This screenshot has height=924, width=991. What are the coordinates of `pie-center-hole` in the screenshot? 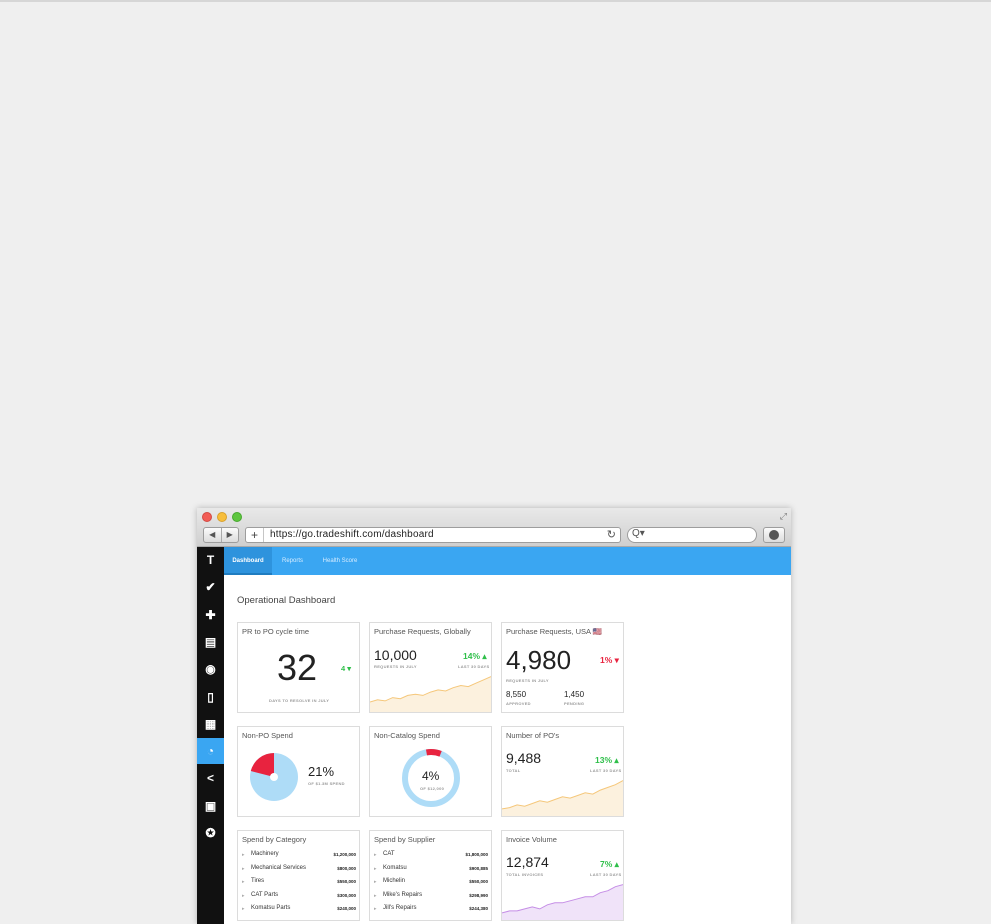 It's located at (274, 777).